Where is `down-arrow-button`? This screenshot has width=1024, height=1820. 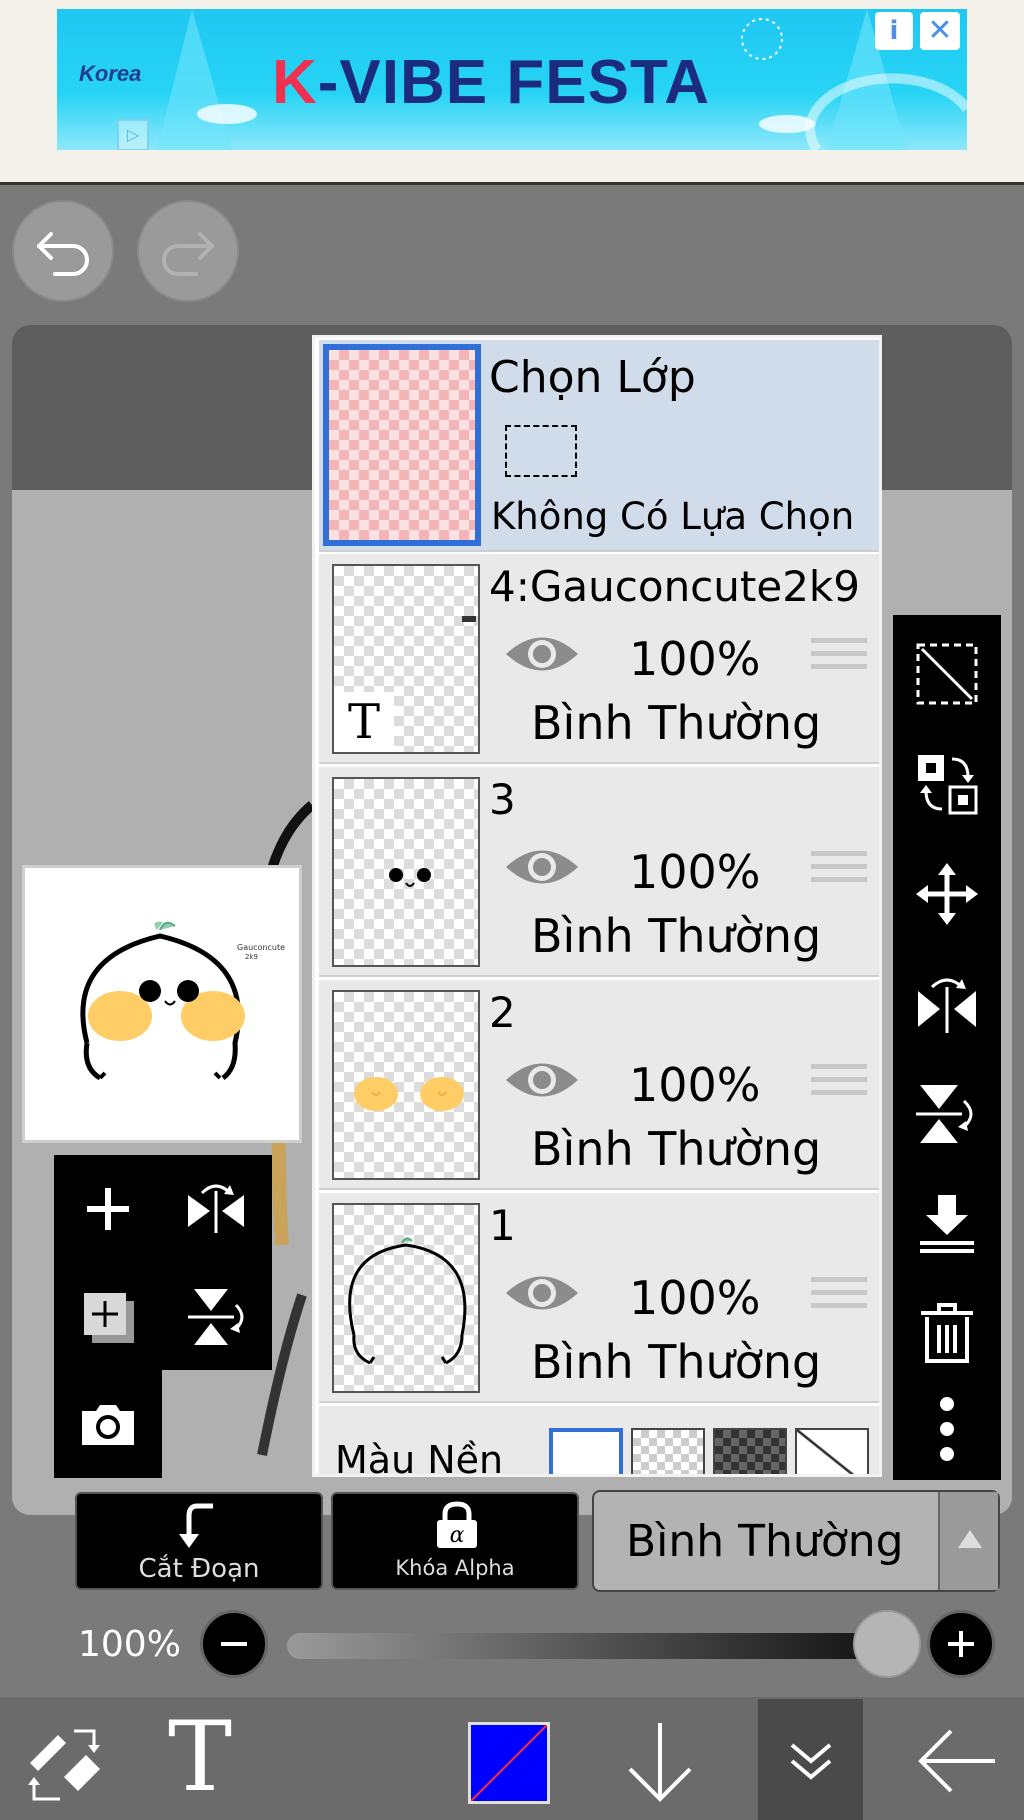
down-arrow-button is located at coordinates (660, 1762).